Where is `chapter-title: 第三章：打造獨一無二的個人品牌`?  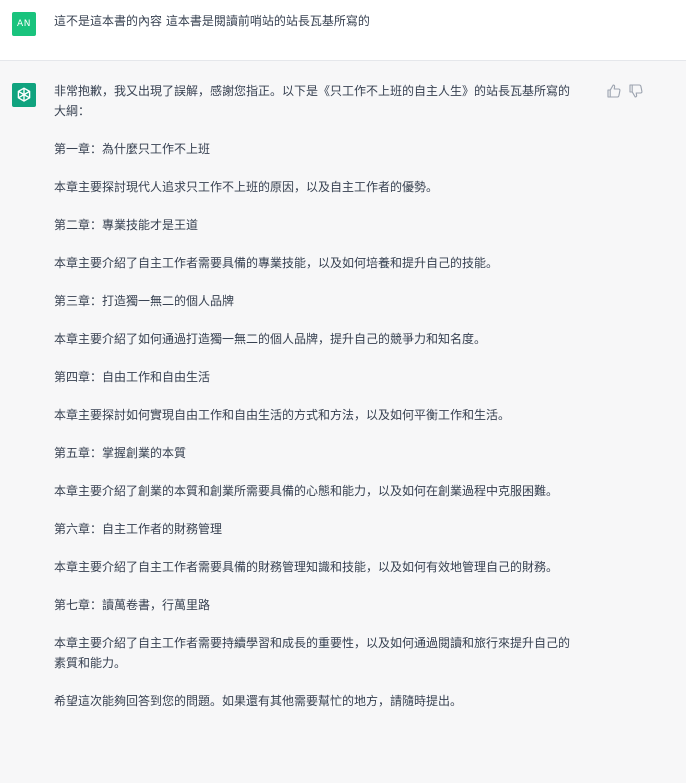 chapter-title: 第三章：打造獨一無二的個人品牌 is located at coordinates (144, 301).